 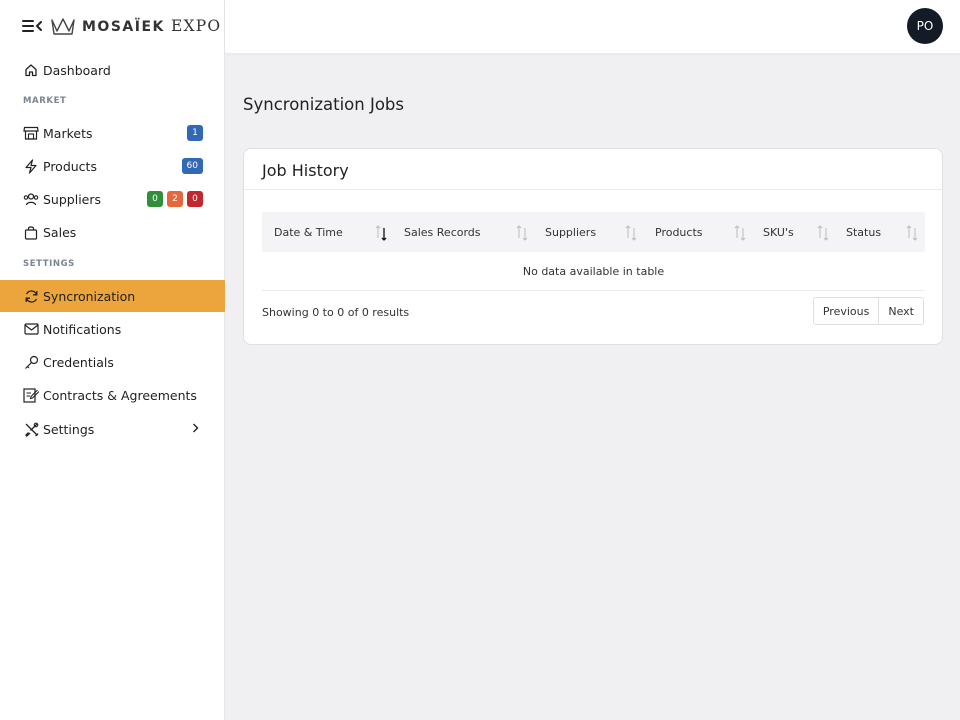 What do you see at coordinates (31, 232) in the screenshot?
I see `shopping-bag-icon` at bounding box center [31, 232].